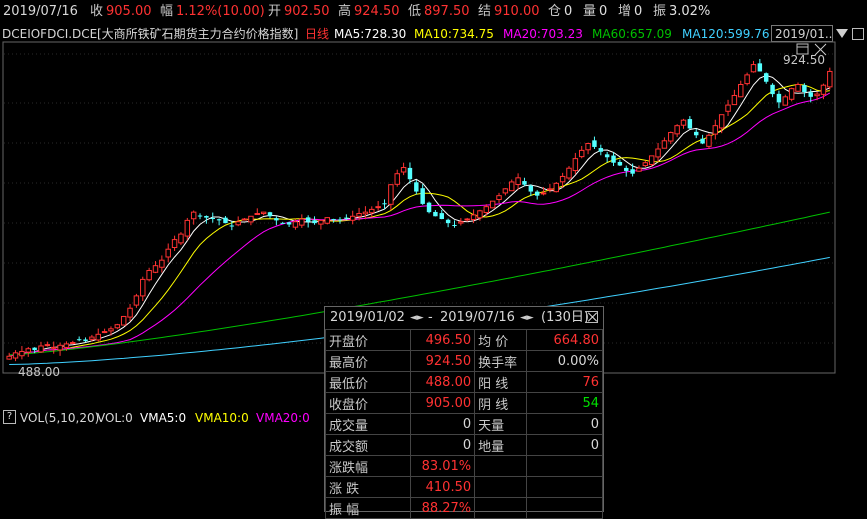 This screenshot has height=519, width=867. I want to click on stats-cell-k2: 均 价, so click(500, 340).